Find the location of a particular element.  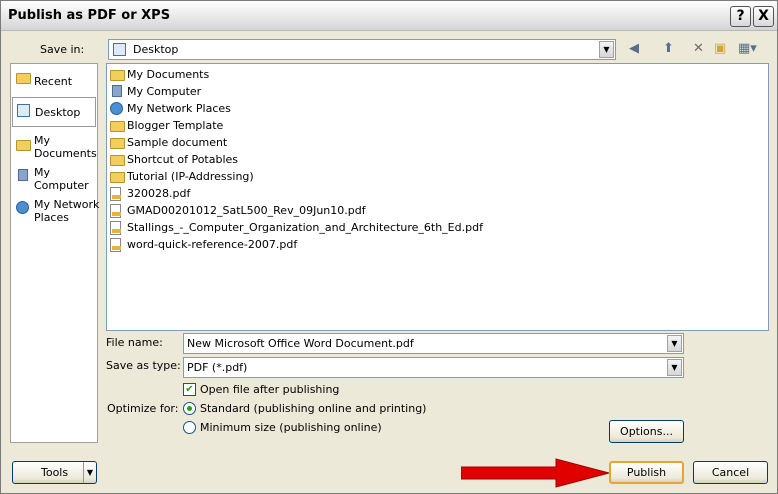

place-network: My Network Places is located at coordinates (56, 211).